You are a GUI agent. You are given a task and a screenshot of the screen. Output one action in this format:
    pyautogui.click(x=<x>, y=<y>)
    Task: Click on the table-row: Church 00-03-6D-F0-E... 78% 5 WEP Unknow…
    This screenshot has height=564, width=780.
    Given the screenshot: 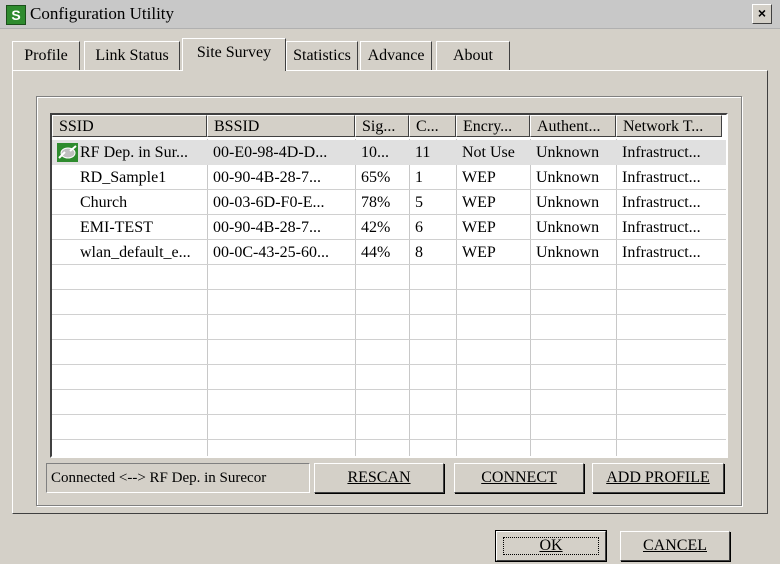 What is the action you would take?
    pyautogui.click(x=389, y=202)
    